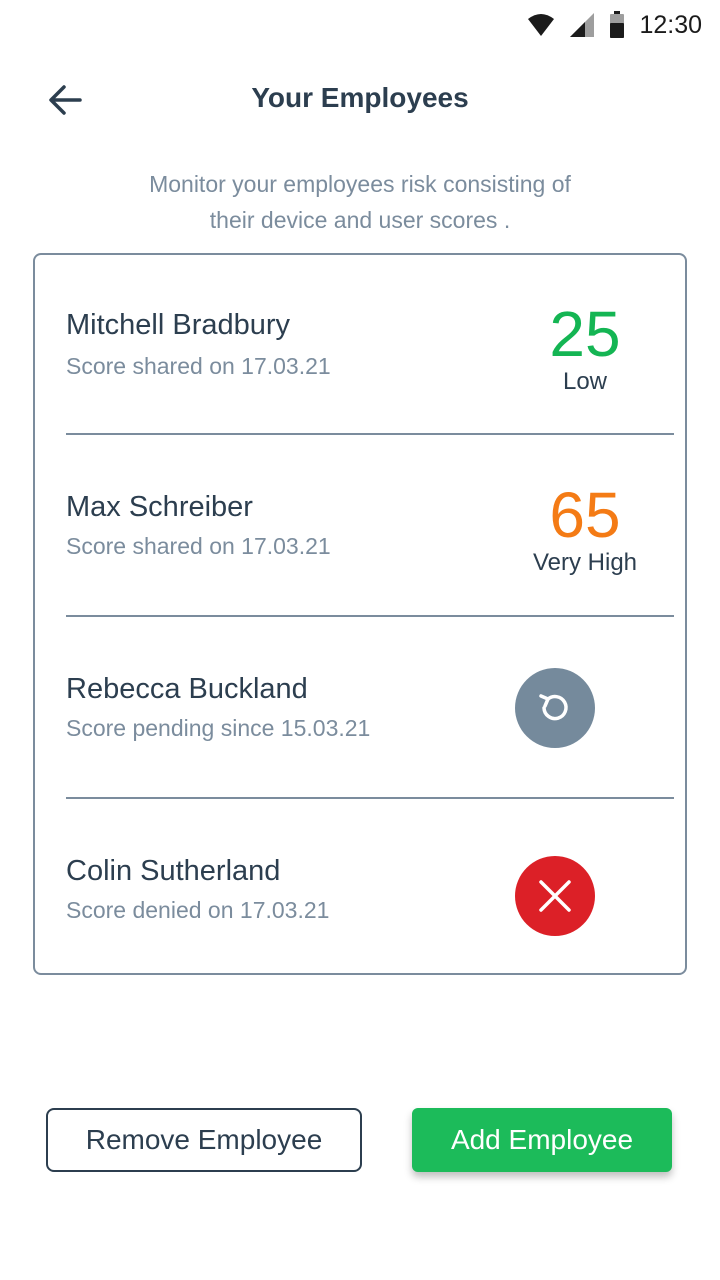 The width and height of the screenshot is (720, 1280). I want to click on cellular-signal-icon, so click(582, 25).